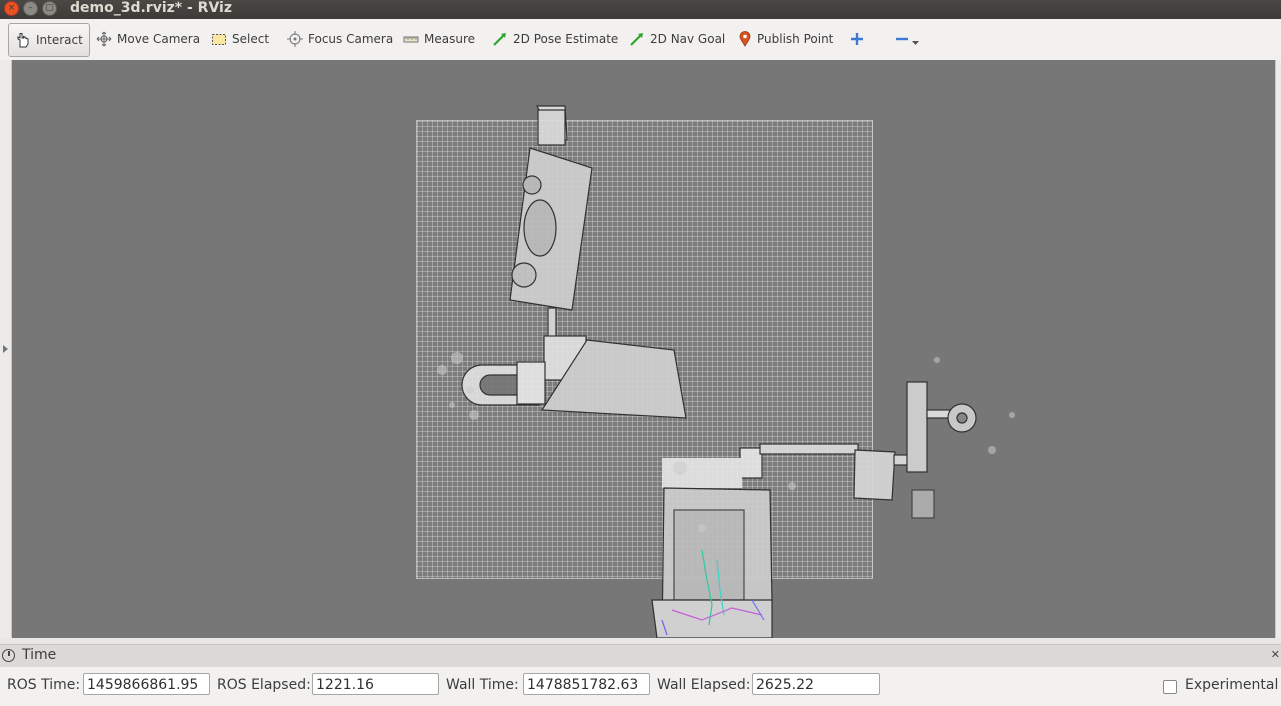 The height and width of the screenshot is (706, 1281). What do you see at coordinates (915, 43) in the screenshot?
I see `chevron-down-icon` at bounding box center [915, 43].